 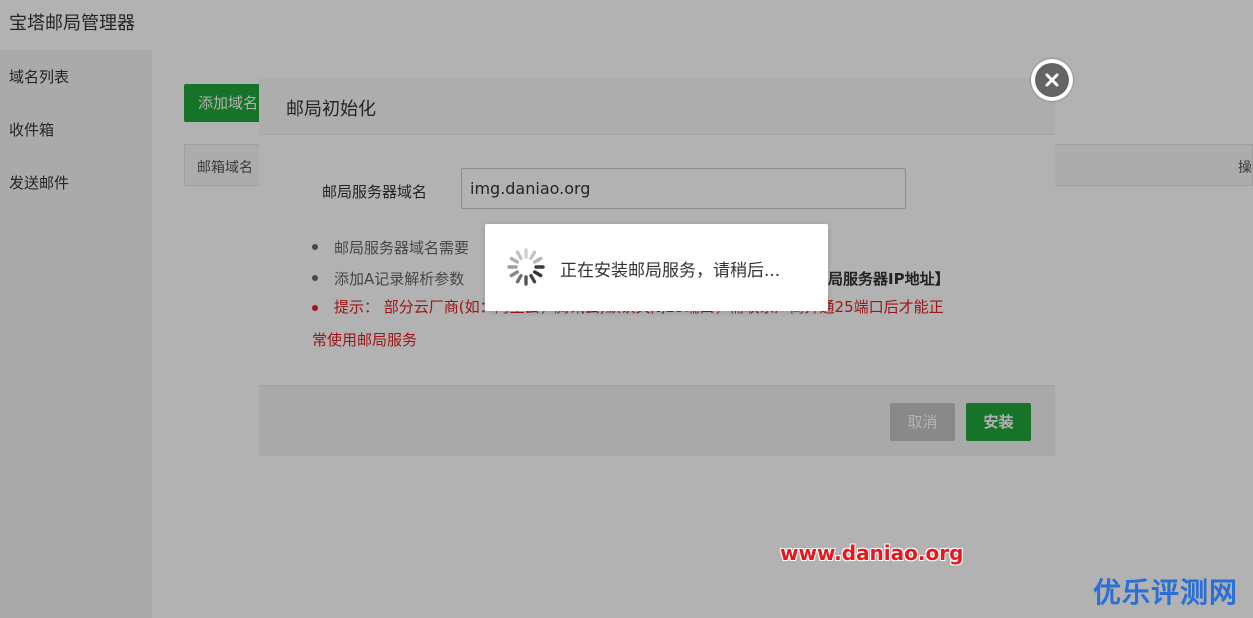 I want to click on loading-spinner-icon, so click(x=526, y=267).